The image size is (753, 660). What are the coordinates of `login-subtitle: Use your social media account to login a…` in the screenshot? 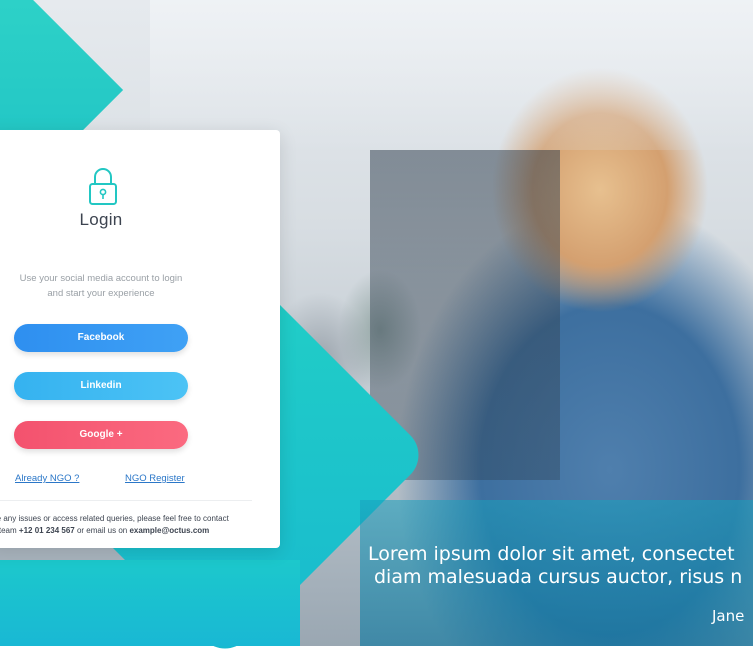 It's located at (101, 286).